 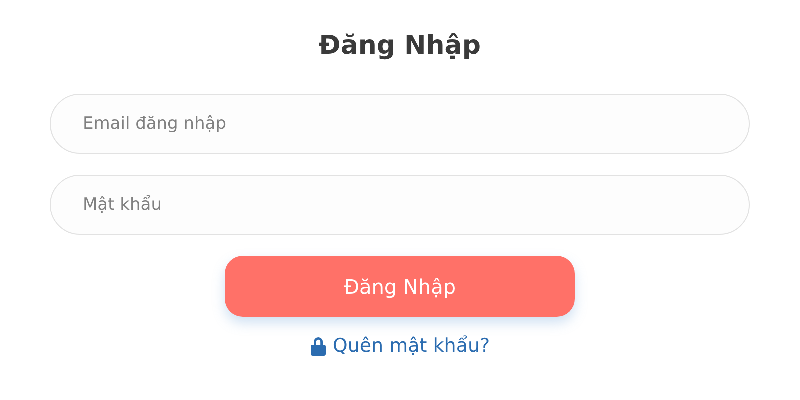 What do you see at coordinates (318, 346) in the screenshot?
I see `lock-icon` at bounding box center [318, 346].